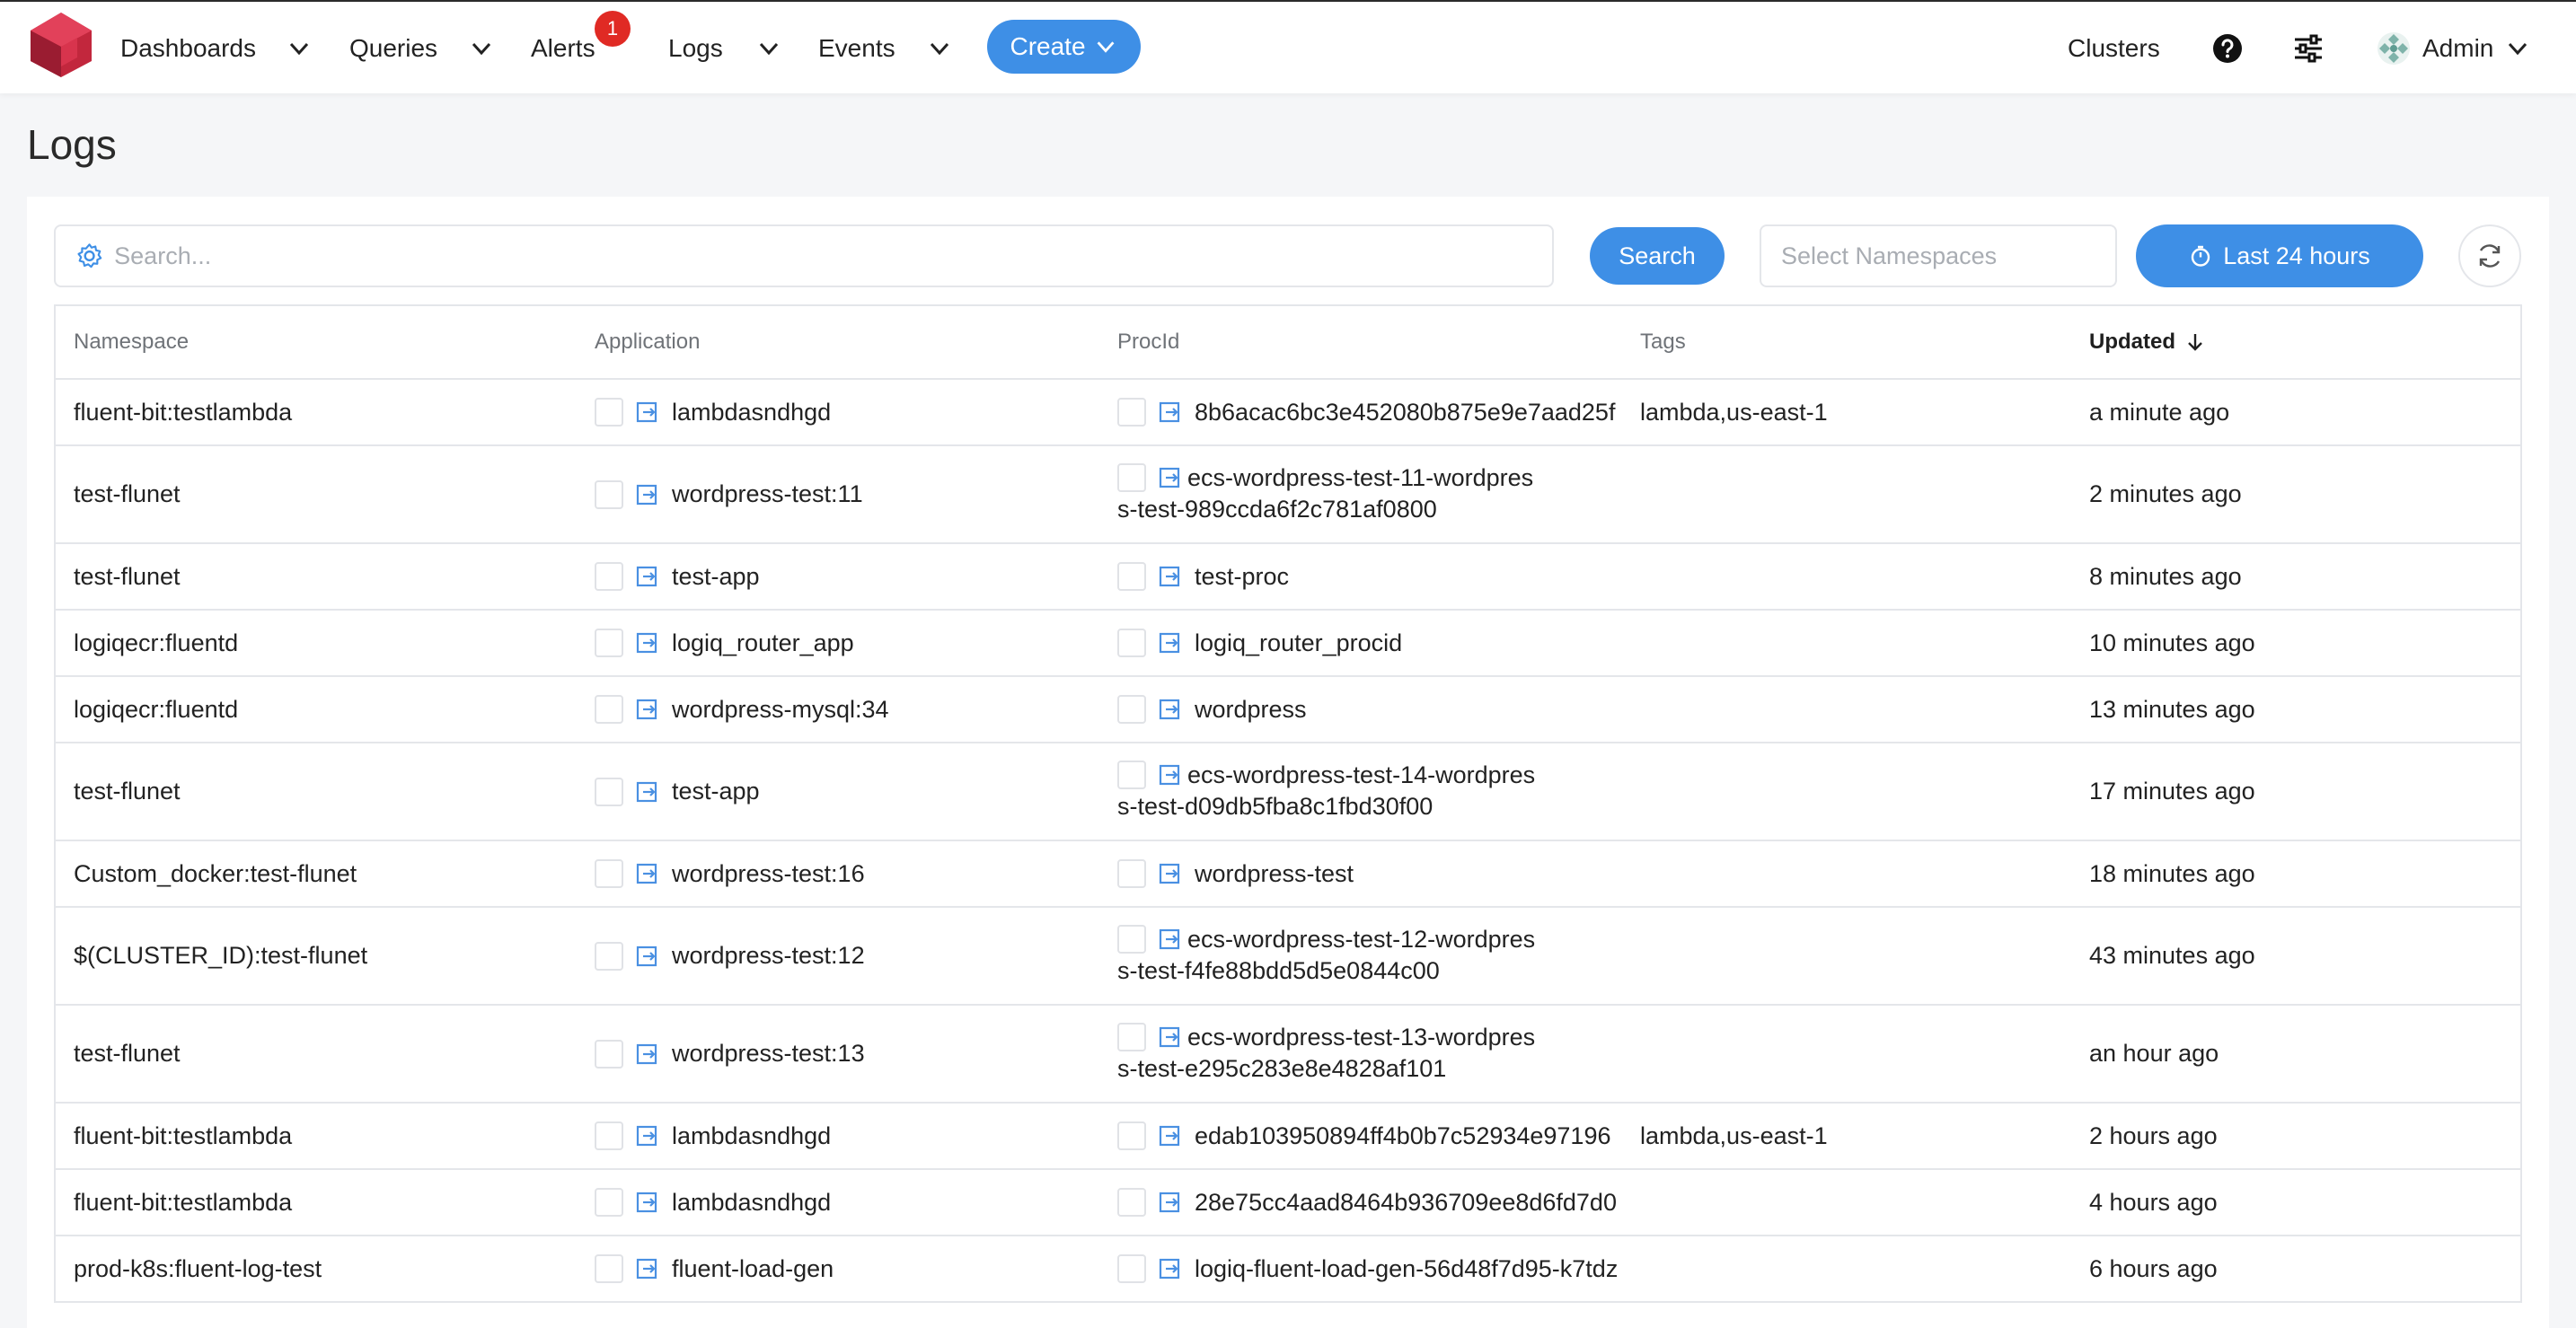 The image size is (2576, 1328). I want to click on user-menu: Admin, so click(2453, 48).